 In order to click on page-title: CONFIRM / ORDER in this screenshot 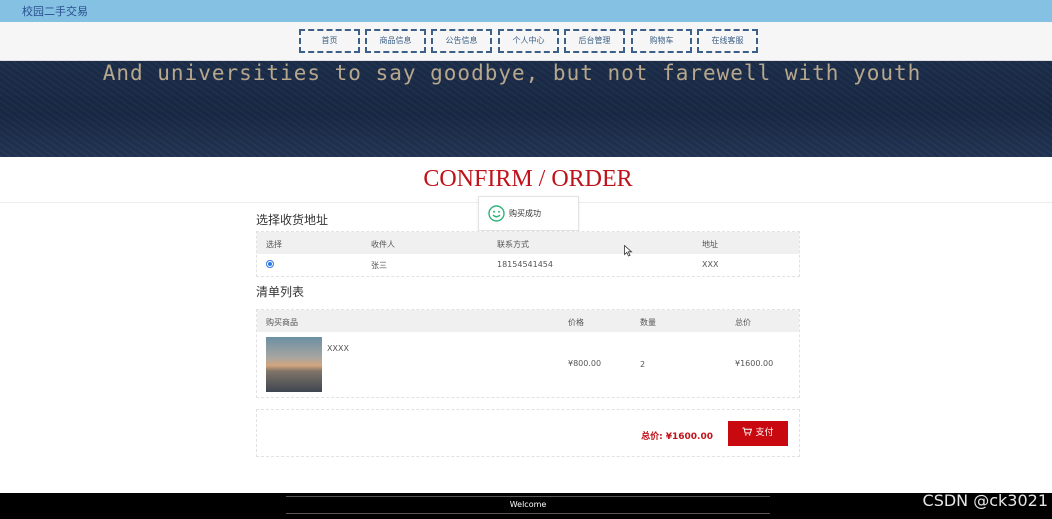, I will do `click(528, 179)`.